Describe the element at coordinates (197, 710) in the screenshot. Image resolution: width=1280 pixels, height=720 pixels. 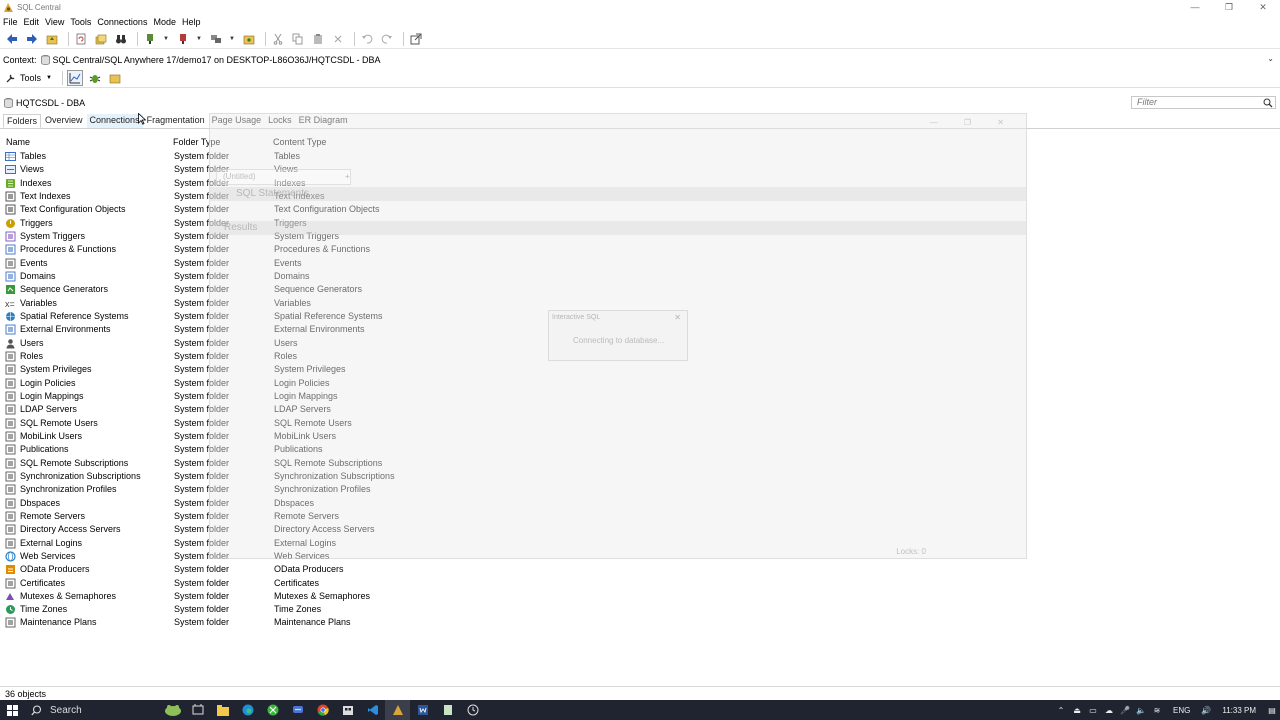
I see `taskbar-app-task-view` at that location.